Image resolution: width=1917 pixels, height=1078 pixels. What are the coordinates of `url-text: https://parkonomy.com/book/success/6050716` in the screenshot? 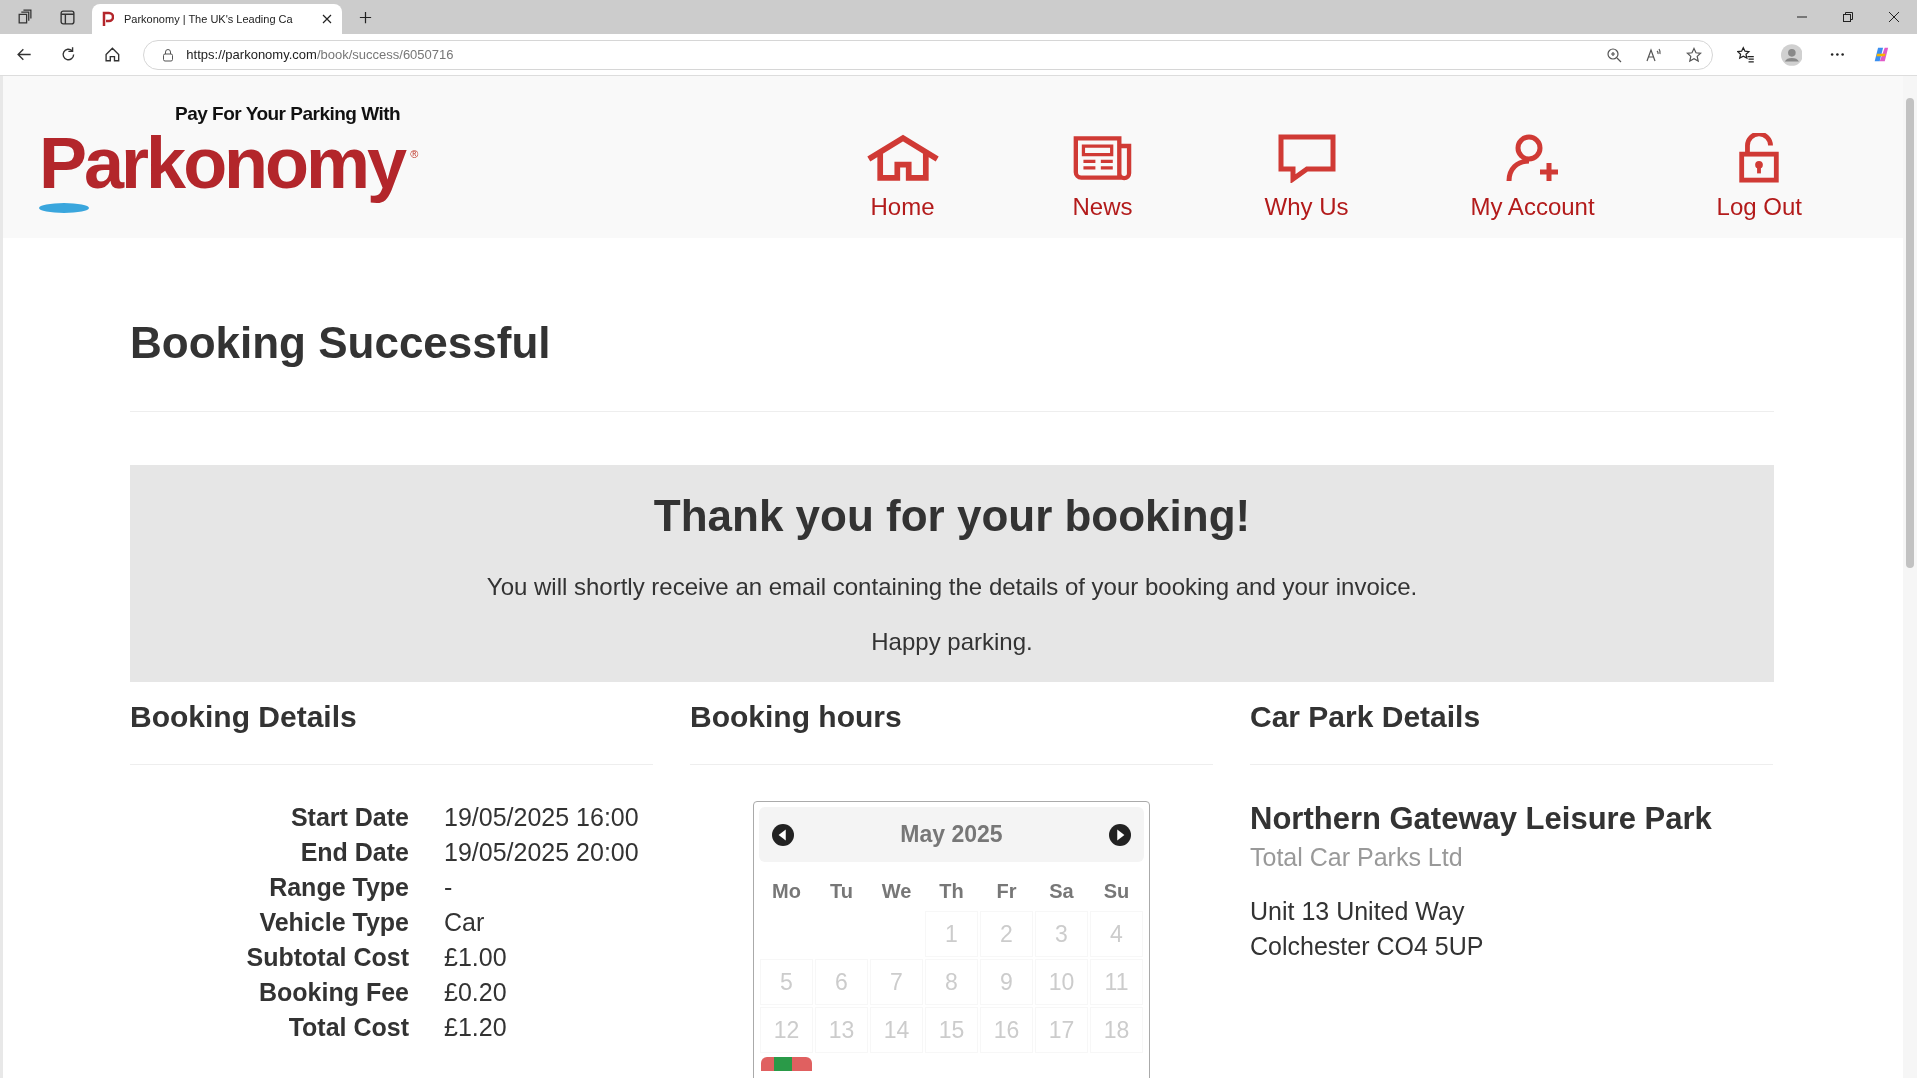 It's located at (320, 54).